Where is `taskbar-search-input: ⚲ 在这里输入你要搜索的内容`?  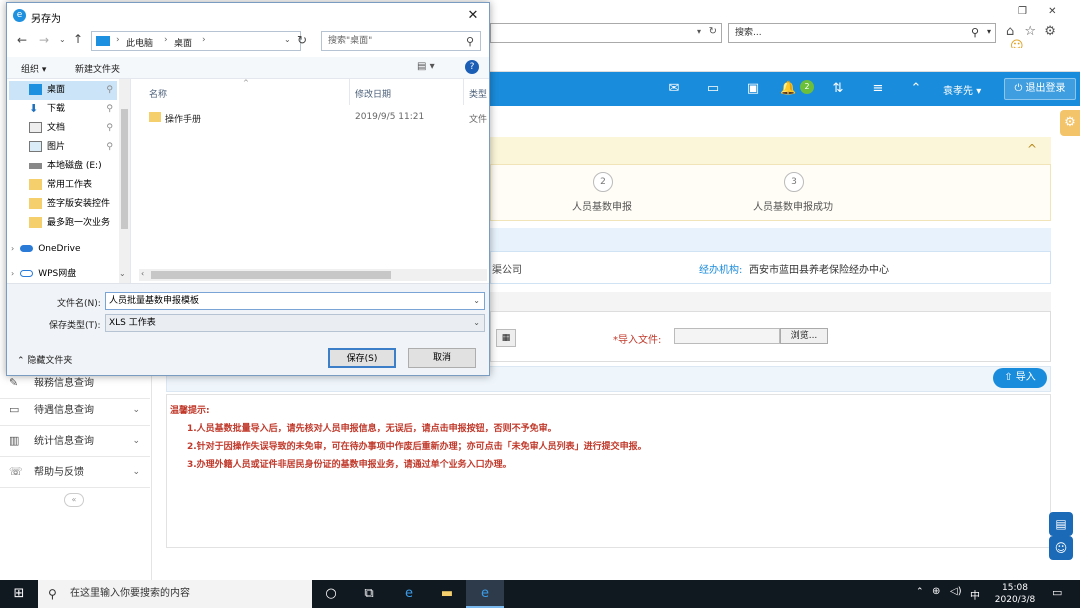 taskbar-search-input: ⚲ 在这里输入你要搜索的内容 is located at coordinates (175, 594).